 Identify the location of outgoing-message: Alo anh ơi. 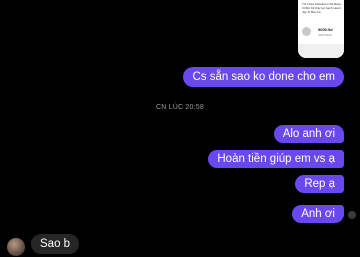
(308, 134).